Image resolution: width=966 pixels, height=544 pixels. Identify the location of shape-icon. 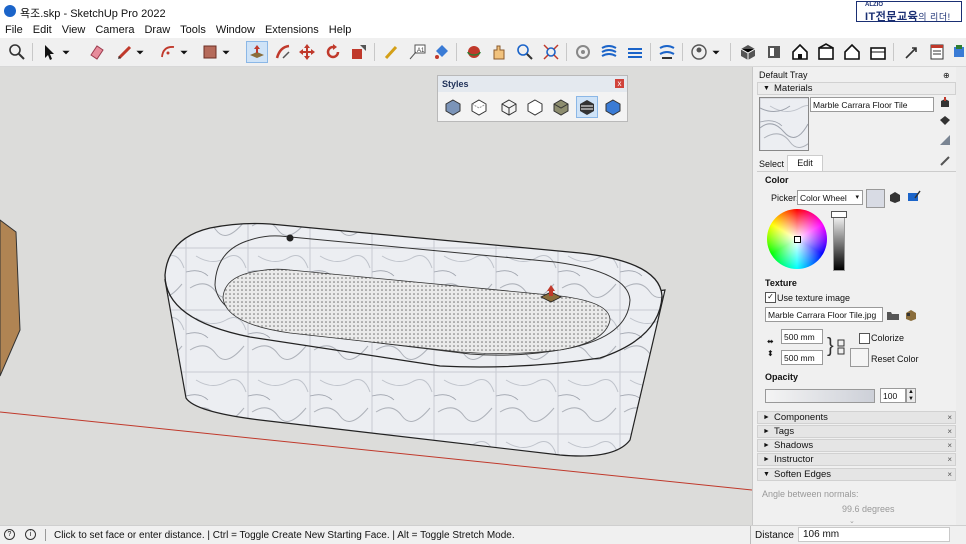
(210, 52).